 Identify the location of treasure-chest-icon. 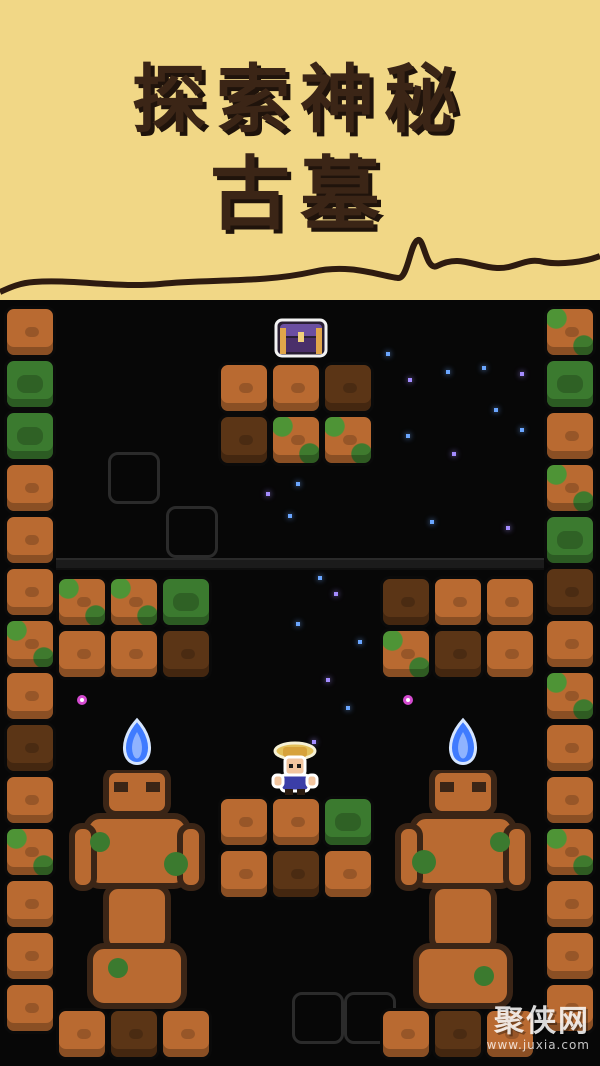
(301, 338).